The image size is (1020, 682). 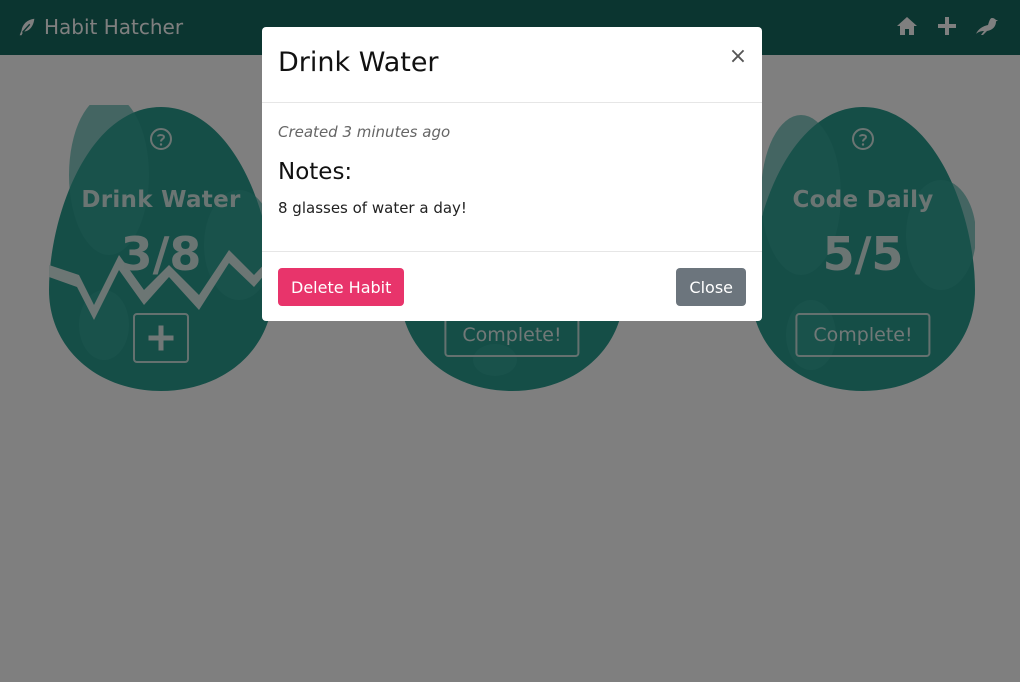 I want to click on delete-habit-button: Delete Habit, so click(x=341, y=287).